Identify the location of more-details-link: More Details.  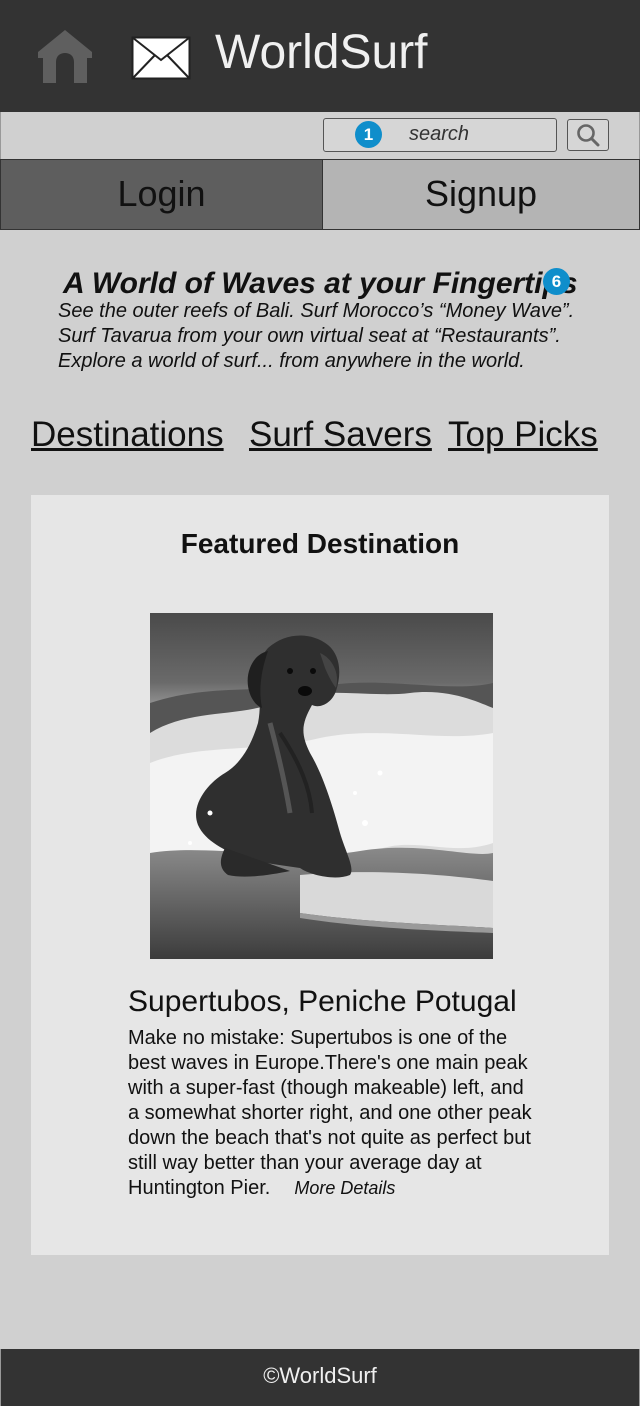
(344, 1188).